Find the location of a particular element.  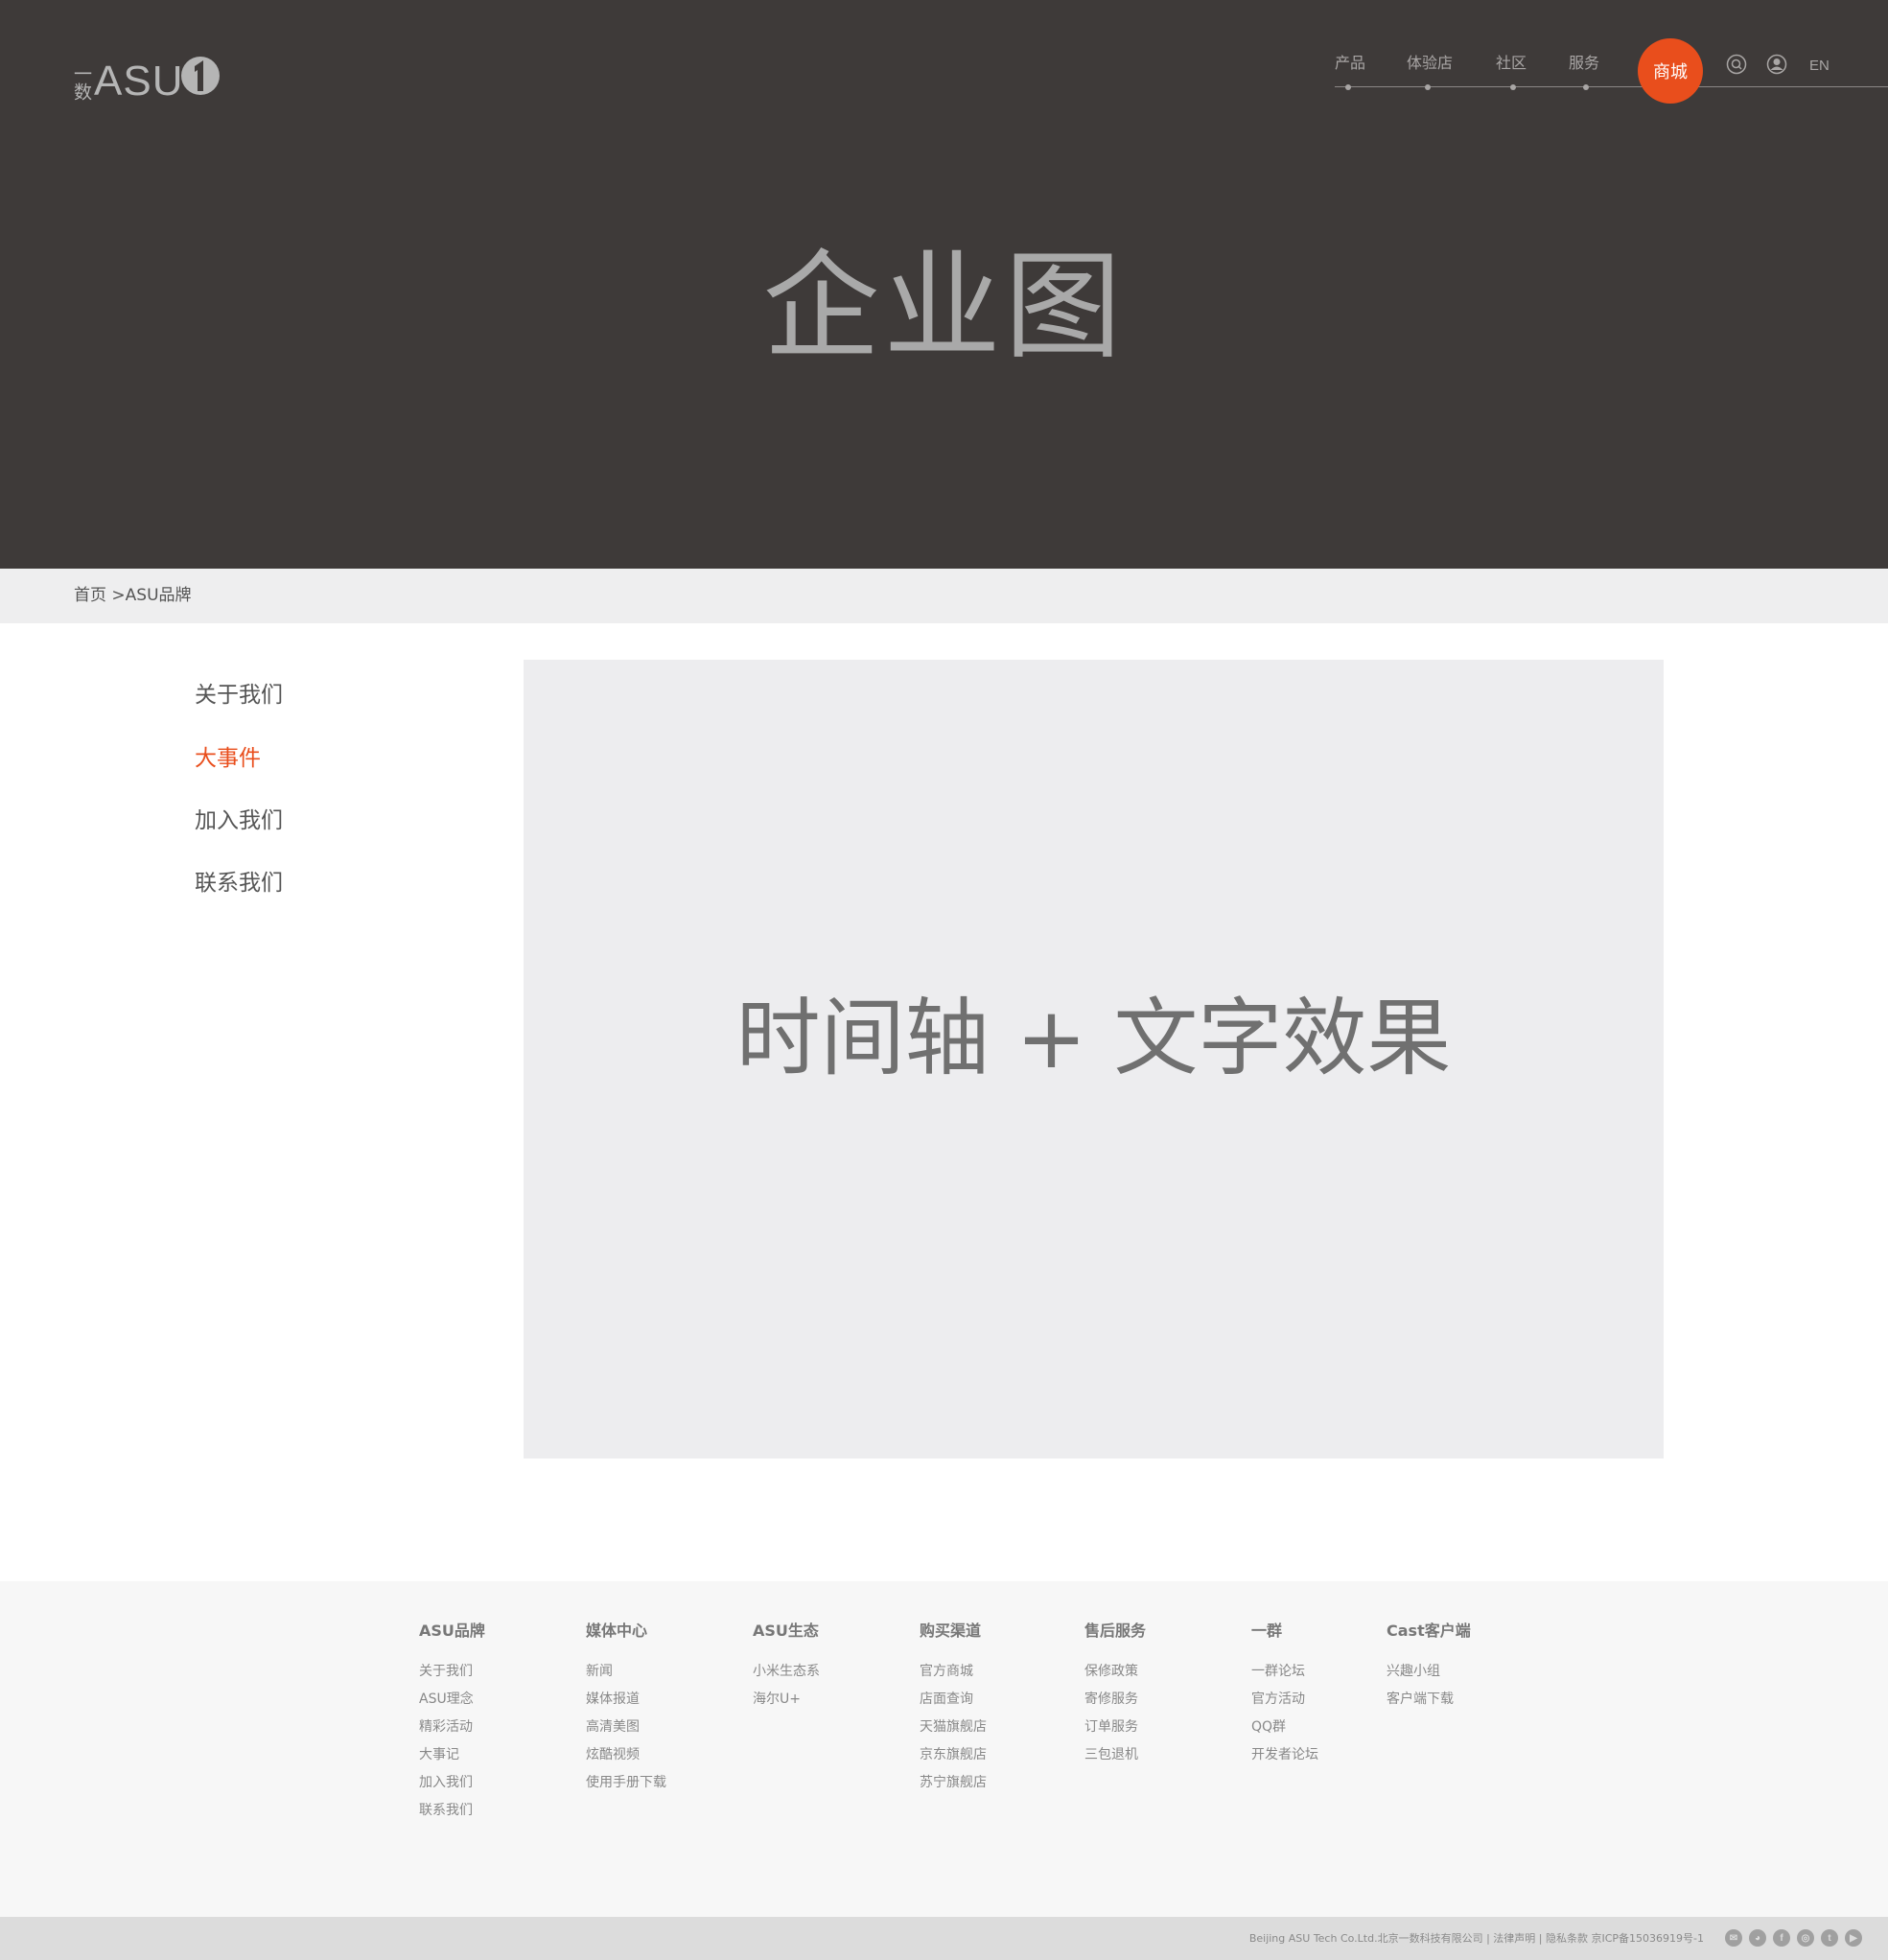

footer-link: 开发者论坛 is located at coordinates (1284, 1755).